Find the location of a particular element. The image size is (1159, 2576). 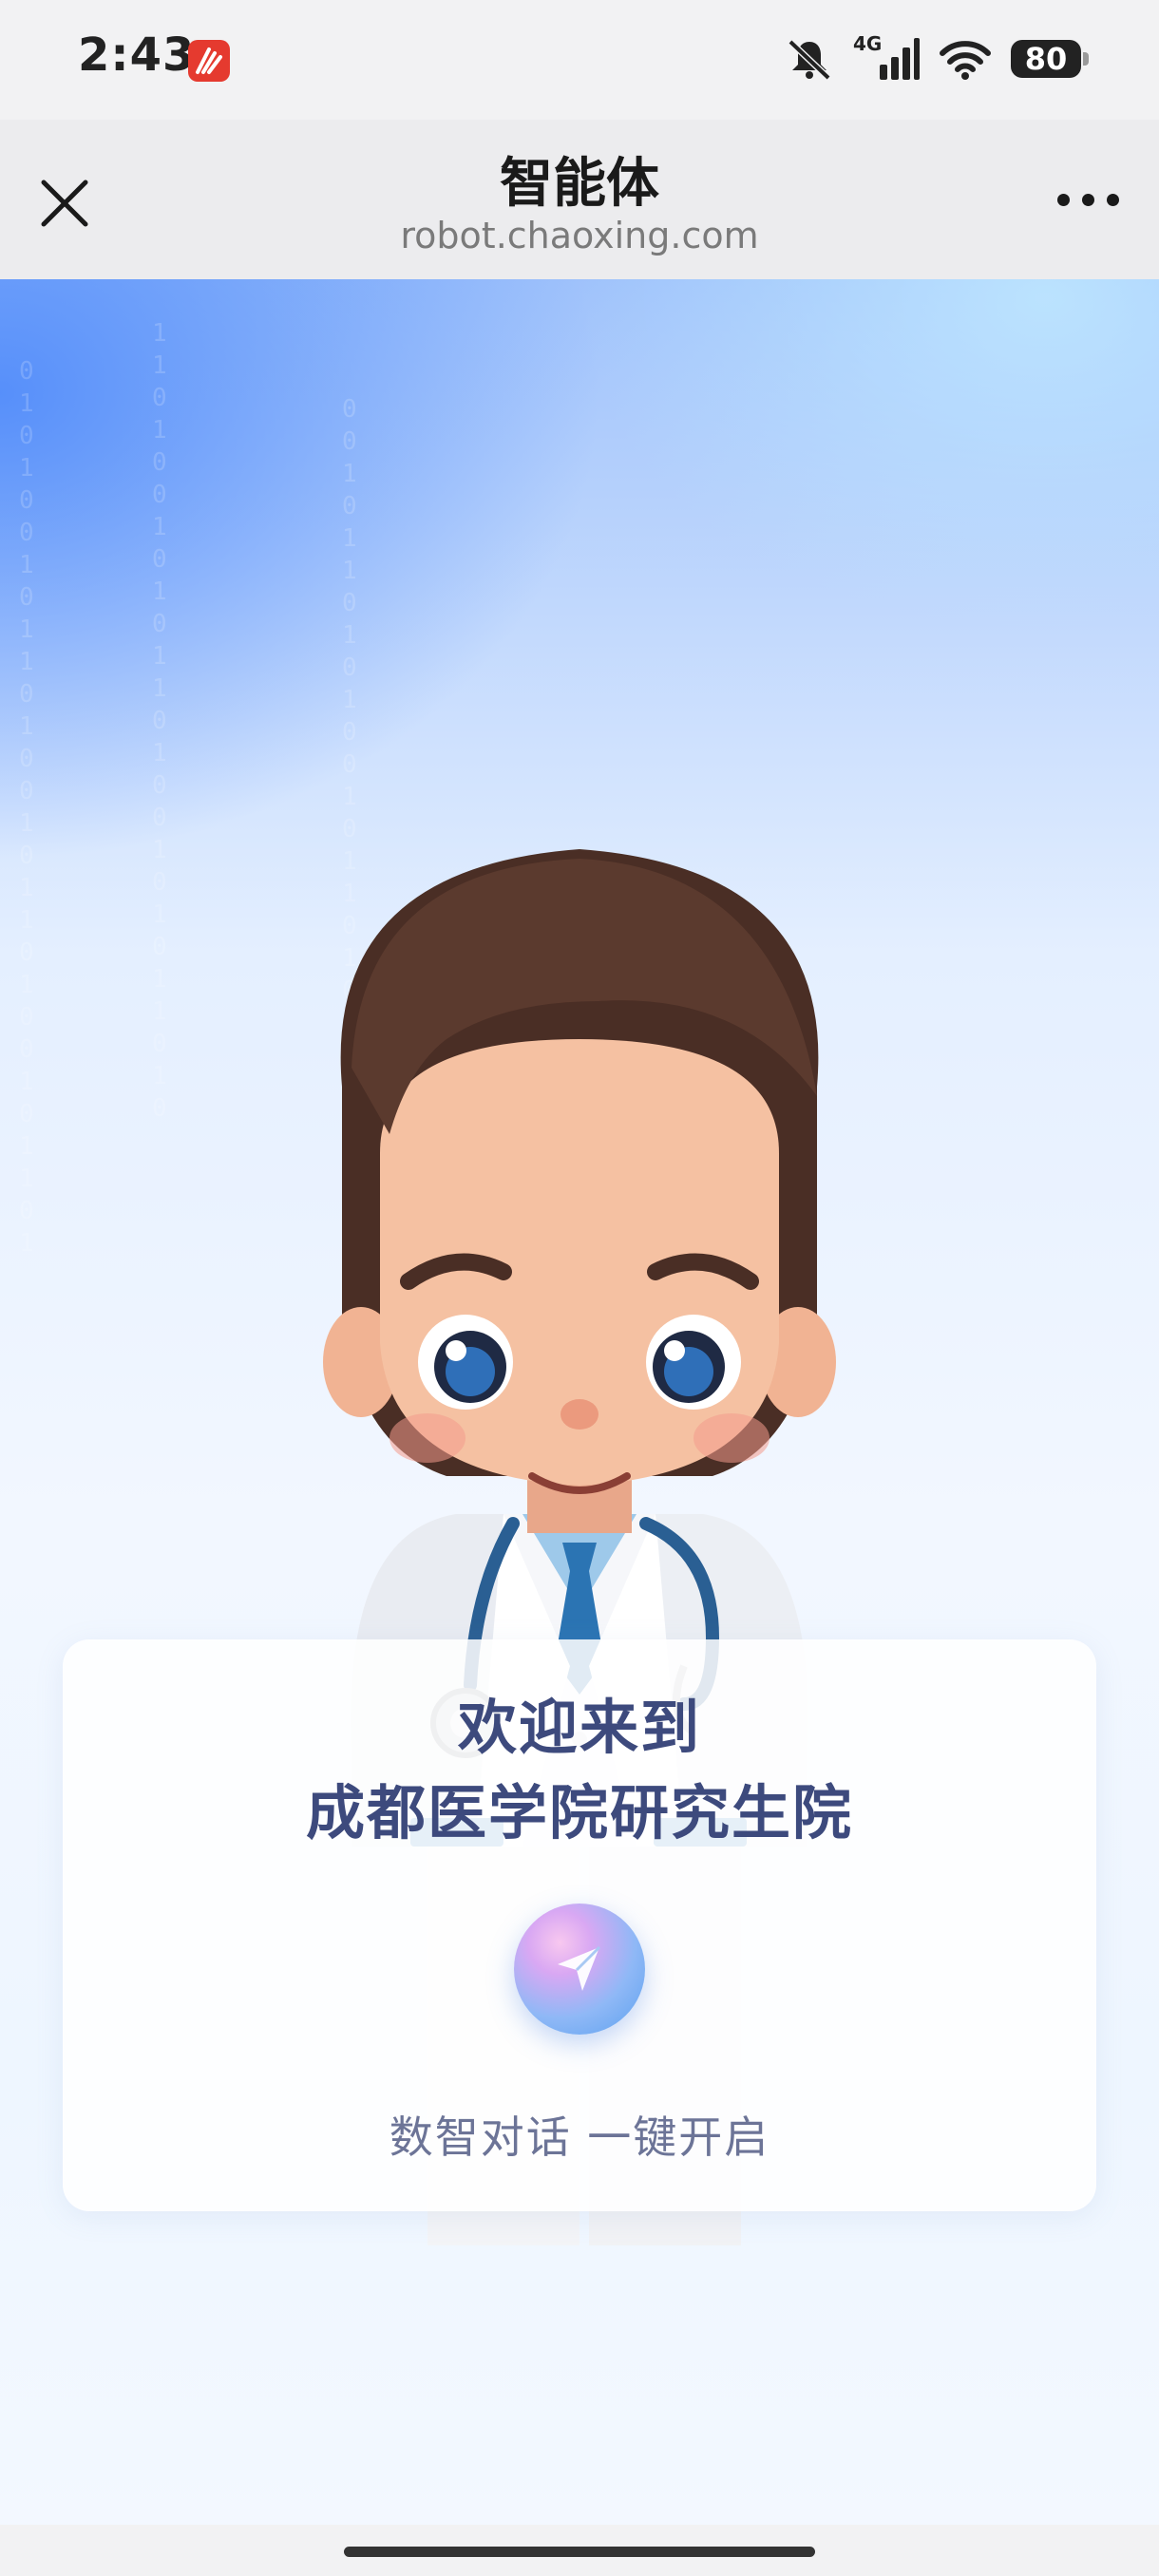

status-icons: 4G 80 is located at coordinates (937, 58).